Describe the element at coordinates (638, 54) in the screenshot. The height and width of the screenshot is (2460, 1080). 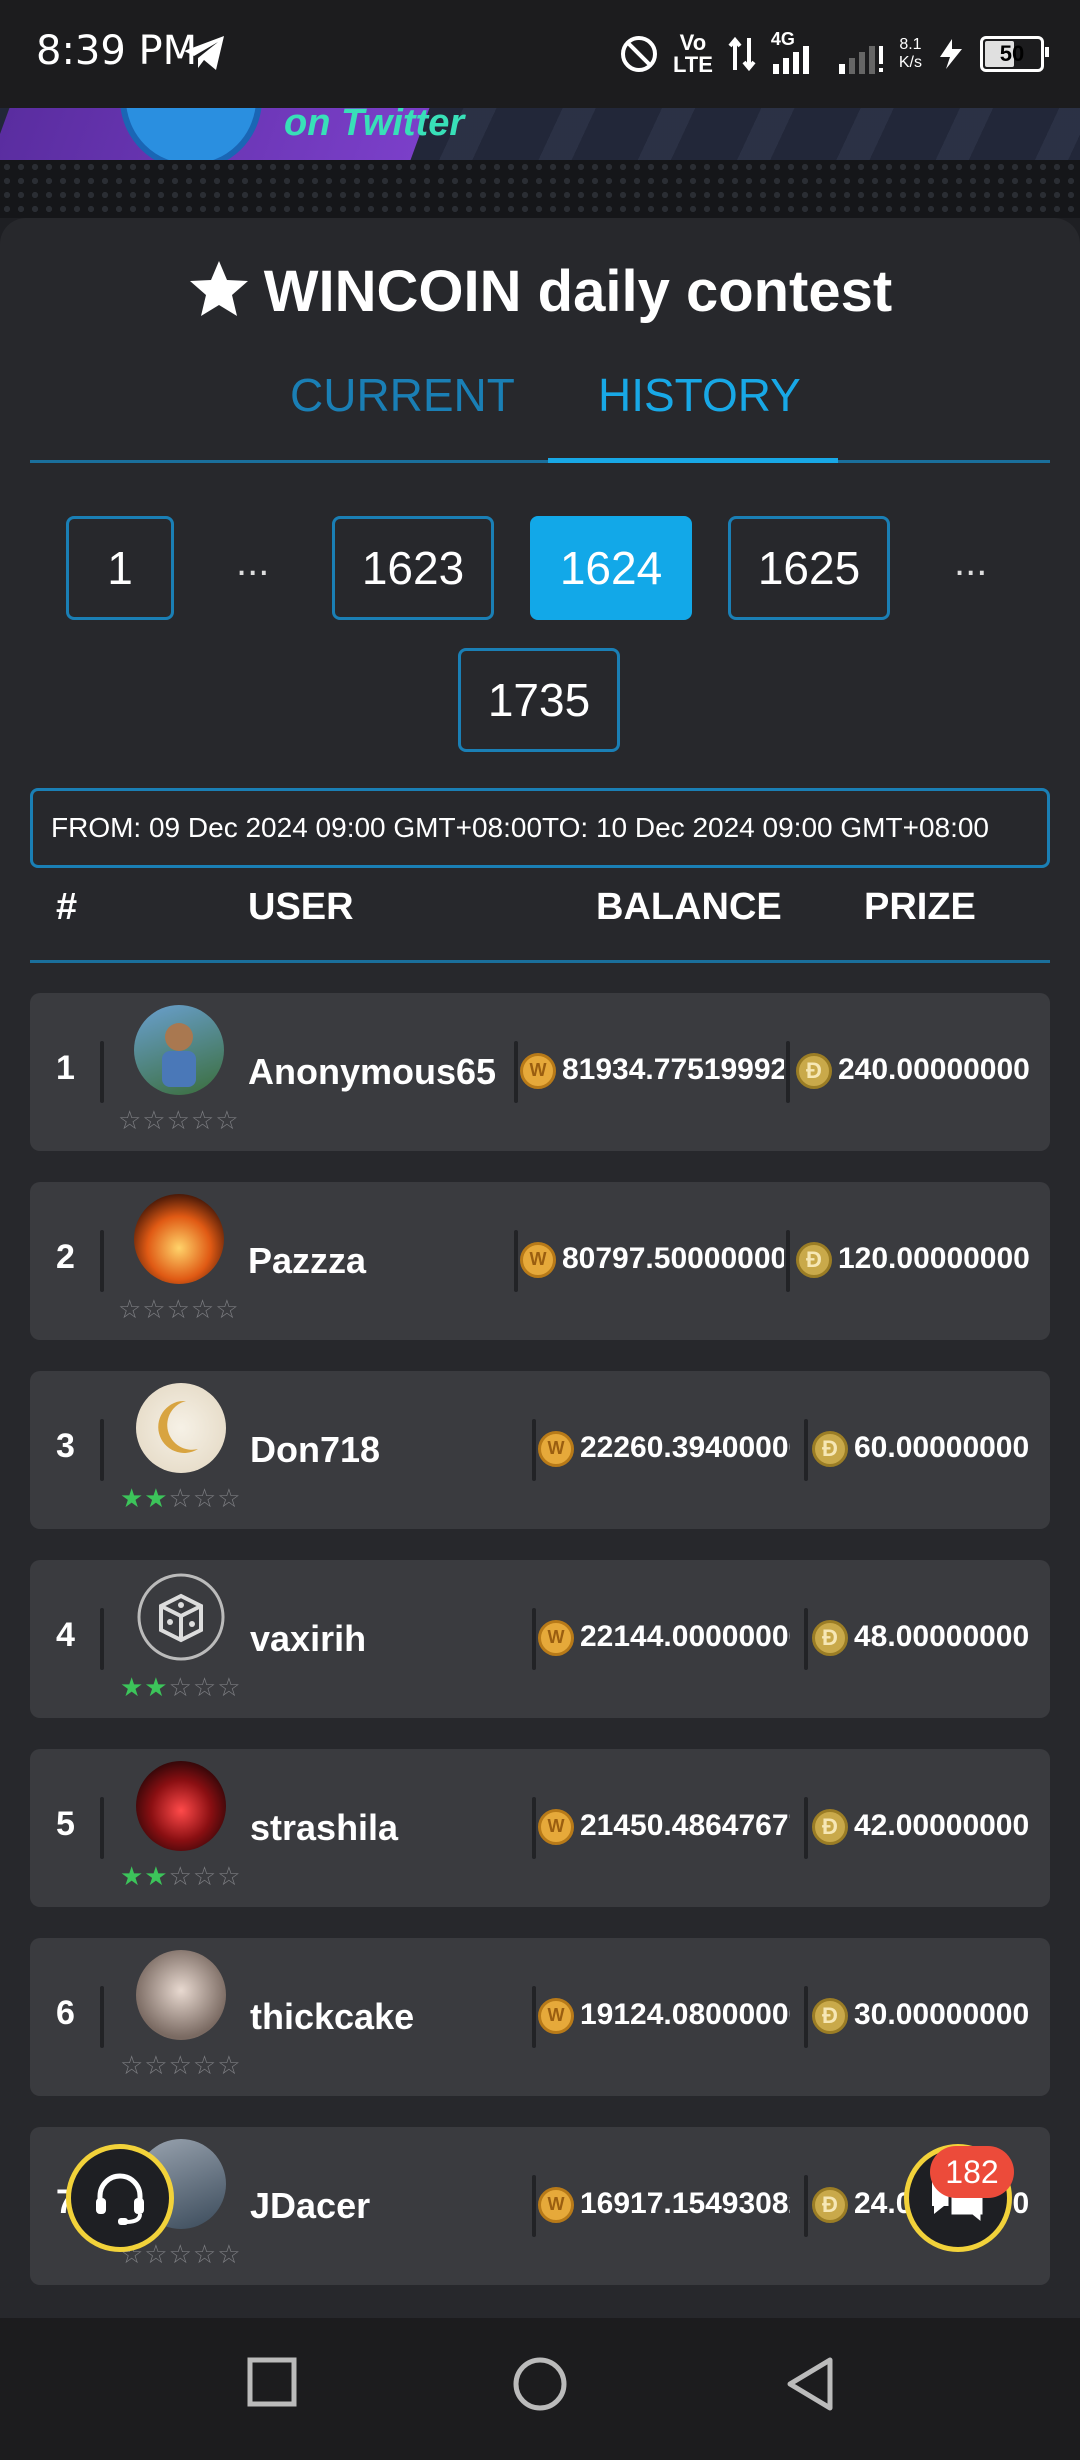
I see `dnd-icon` at that location.